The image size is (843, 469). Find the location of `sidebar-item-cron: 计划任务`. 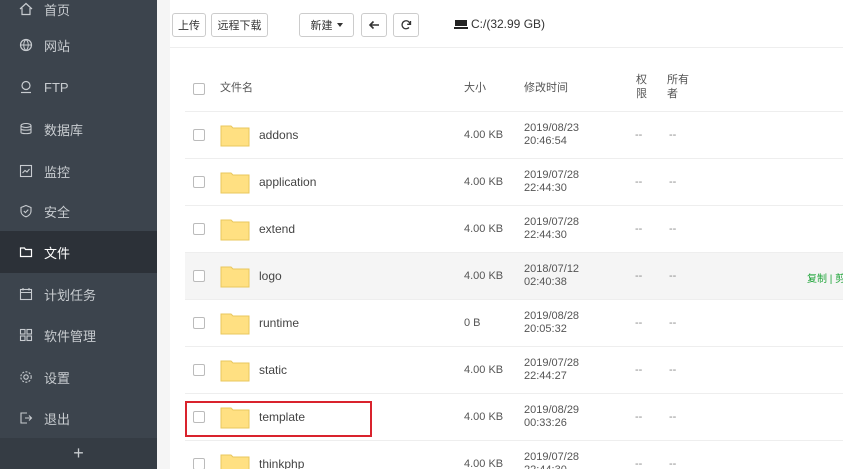

sidebar-item-cron: 计划任务 is located at coordinates (78, 294).